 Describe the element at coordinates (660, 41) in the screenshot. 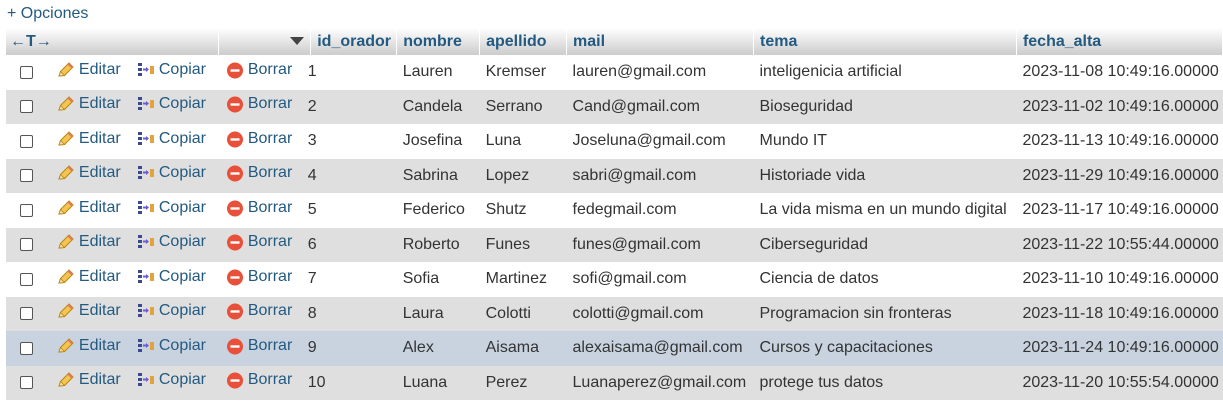

I see `column-header-mail: mail` at that location.